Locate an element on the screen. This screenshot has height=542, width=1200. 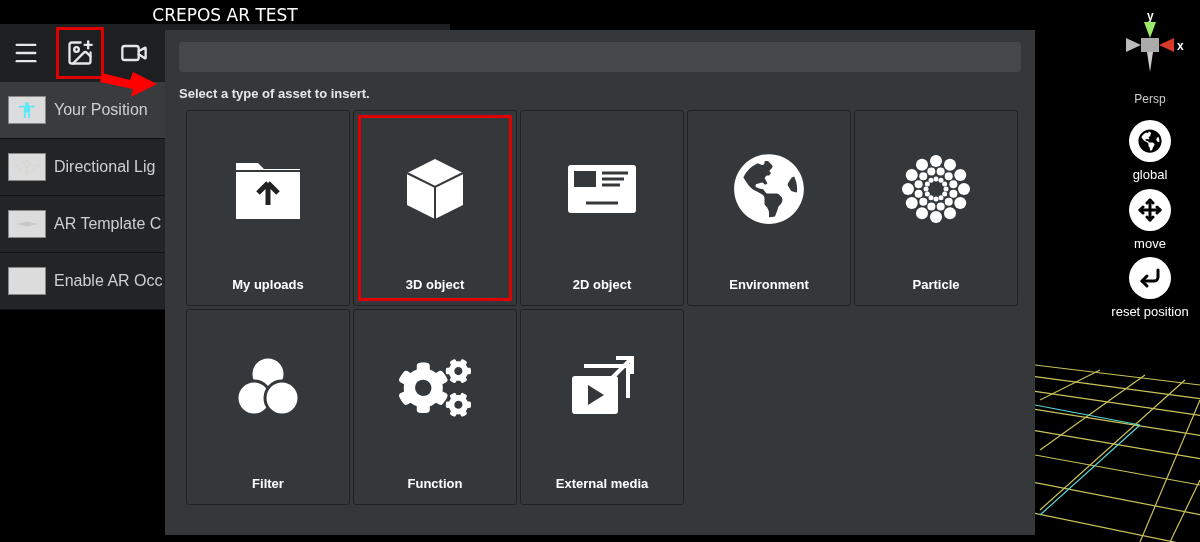
particle-icon is located at coordinates (936, 188).